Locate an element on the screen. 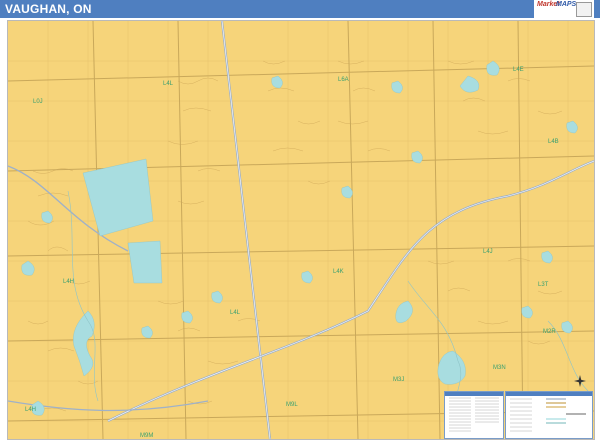 The width and height of the screenshot is (600, 444). postal-label: L4J is located at coordinates (488, 252).